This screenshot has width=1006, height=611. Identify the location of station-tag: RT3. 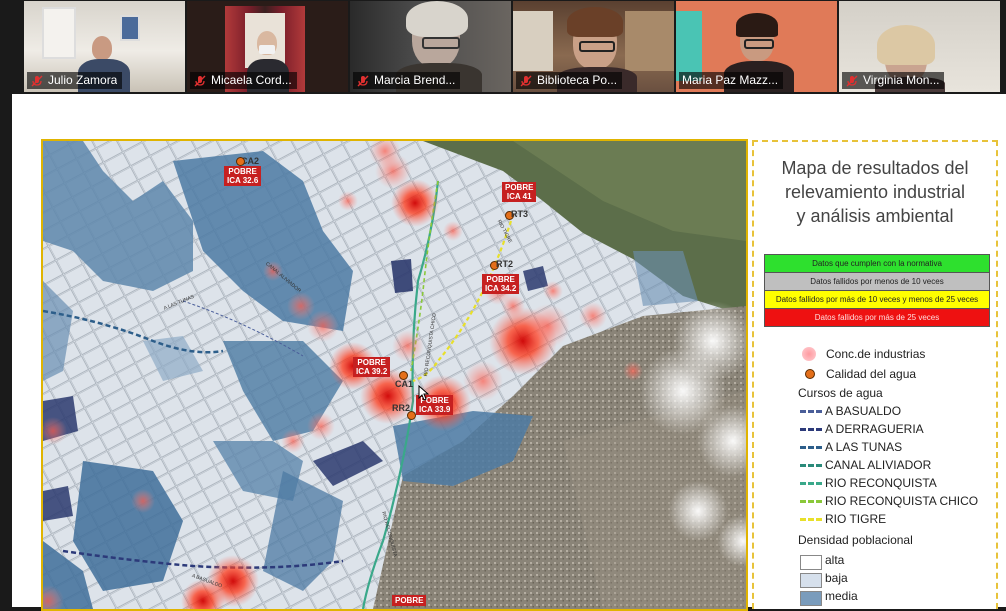
(520, 214).